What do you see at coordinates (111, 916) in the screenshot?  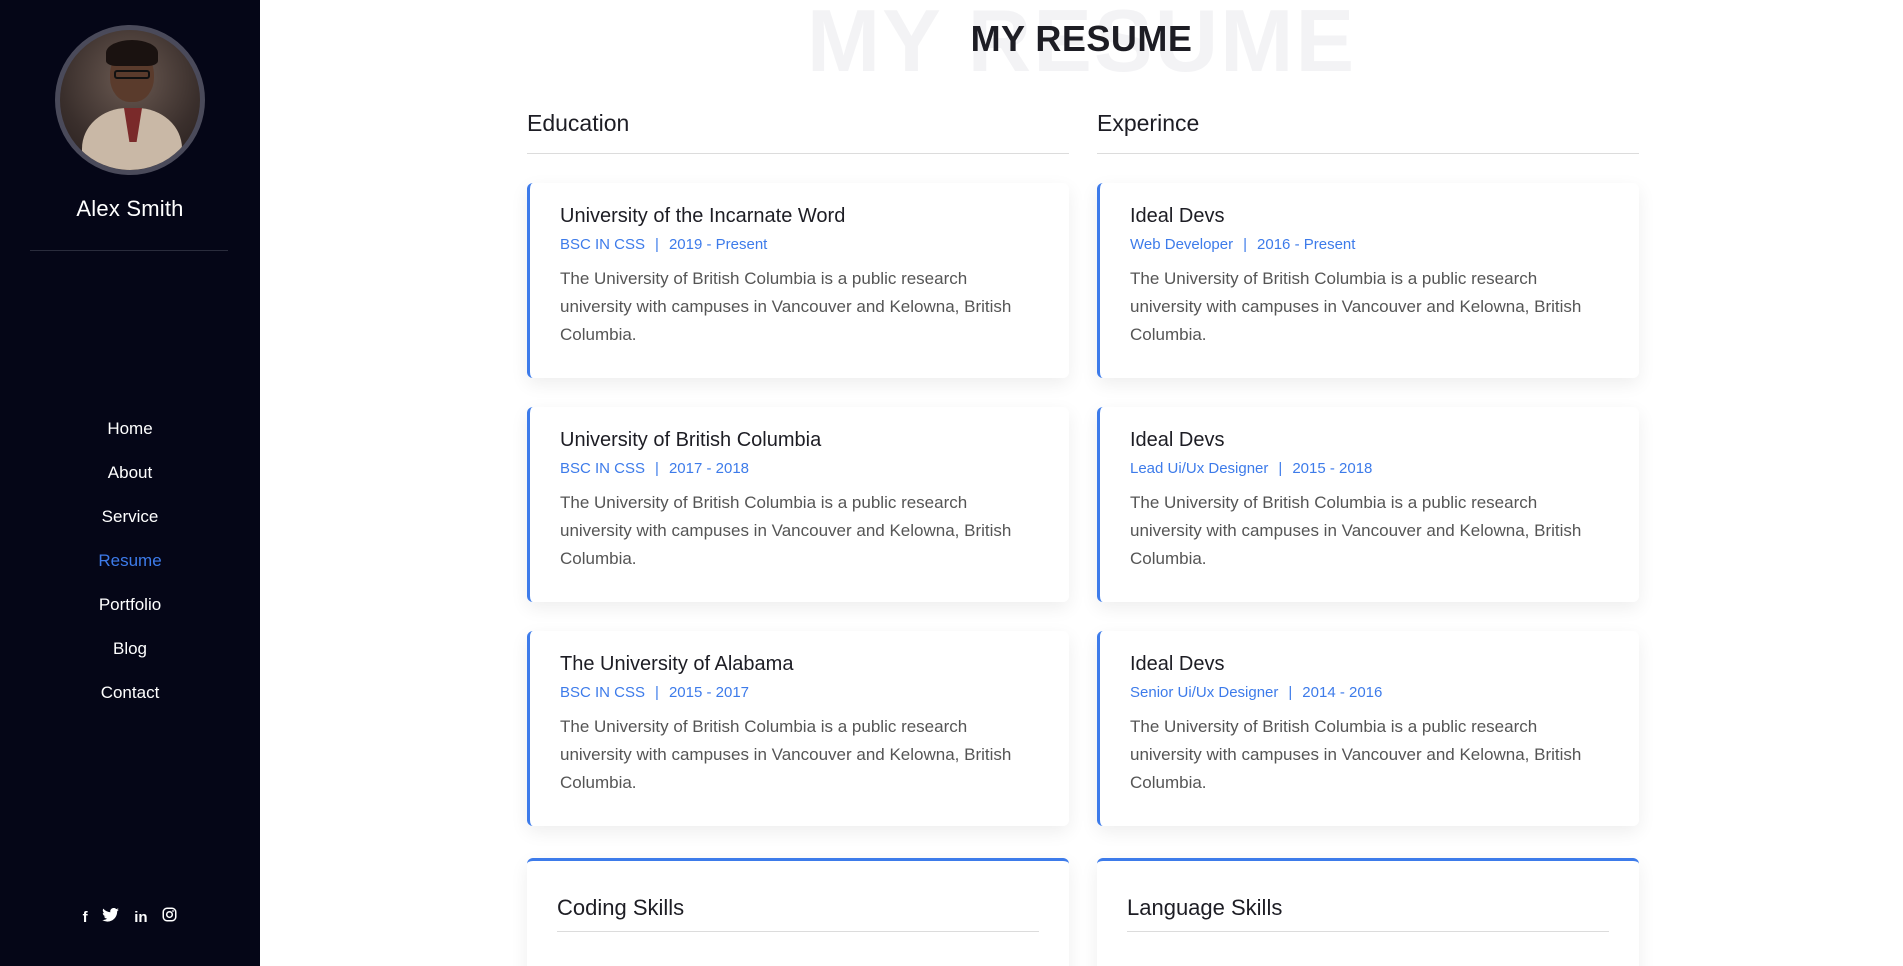 I see `twitter-icon` at bounding box center [111, 916].